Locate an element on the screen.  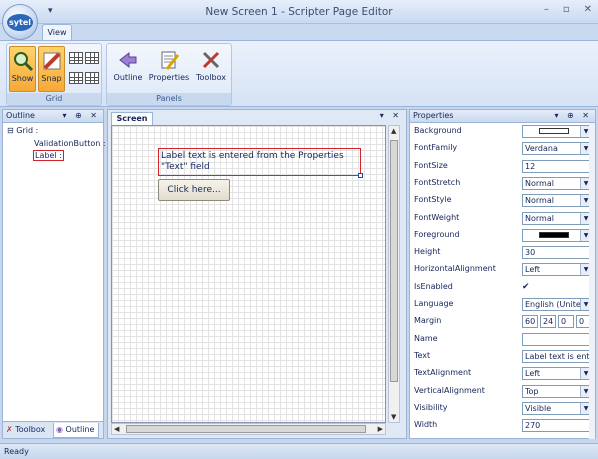
property-row-fontweight: FontWeight Normal ▼ is located at coordinates (502, 218).